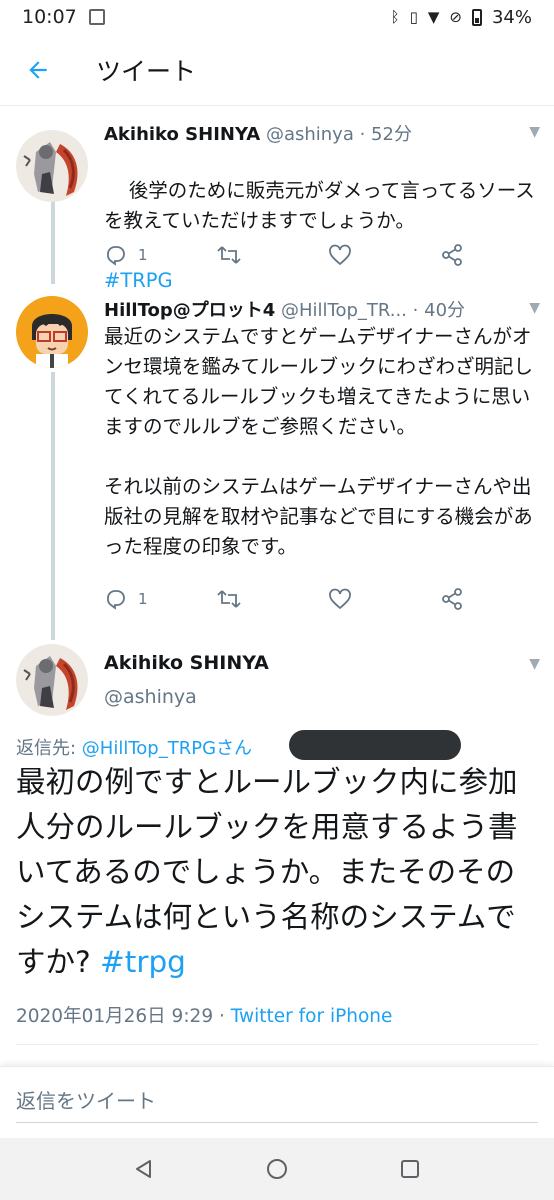 Image resolution: width=554 pixels, height=1200 pixels. I want to click on back-button, so click(38, 70).